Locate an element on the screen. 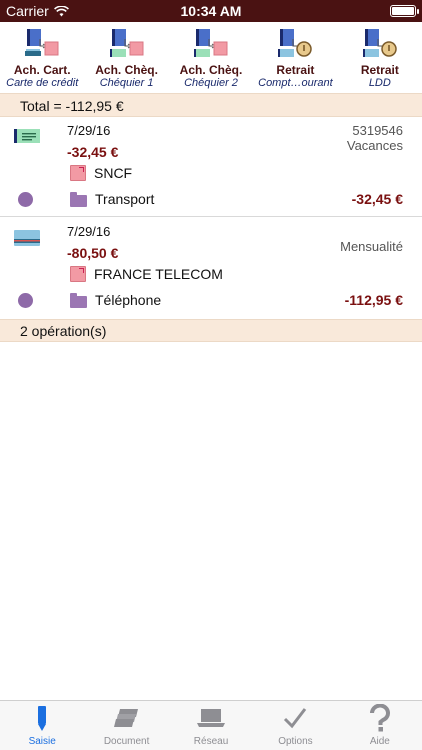 The image size is (422, 750). laptop-icon is located at coordinates (211, 718).